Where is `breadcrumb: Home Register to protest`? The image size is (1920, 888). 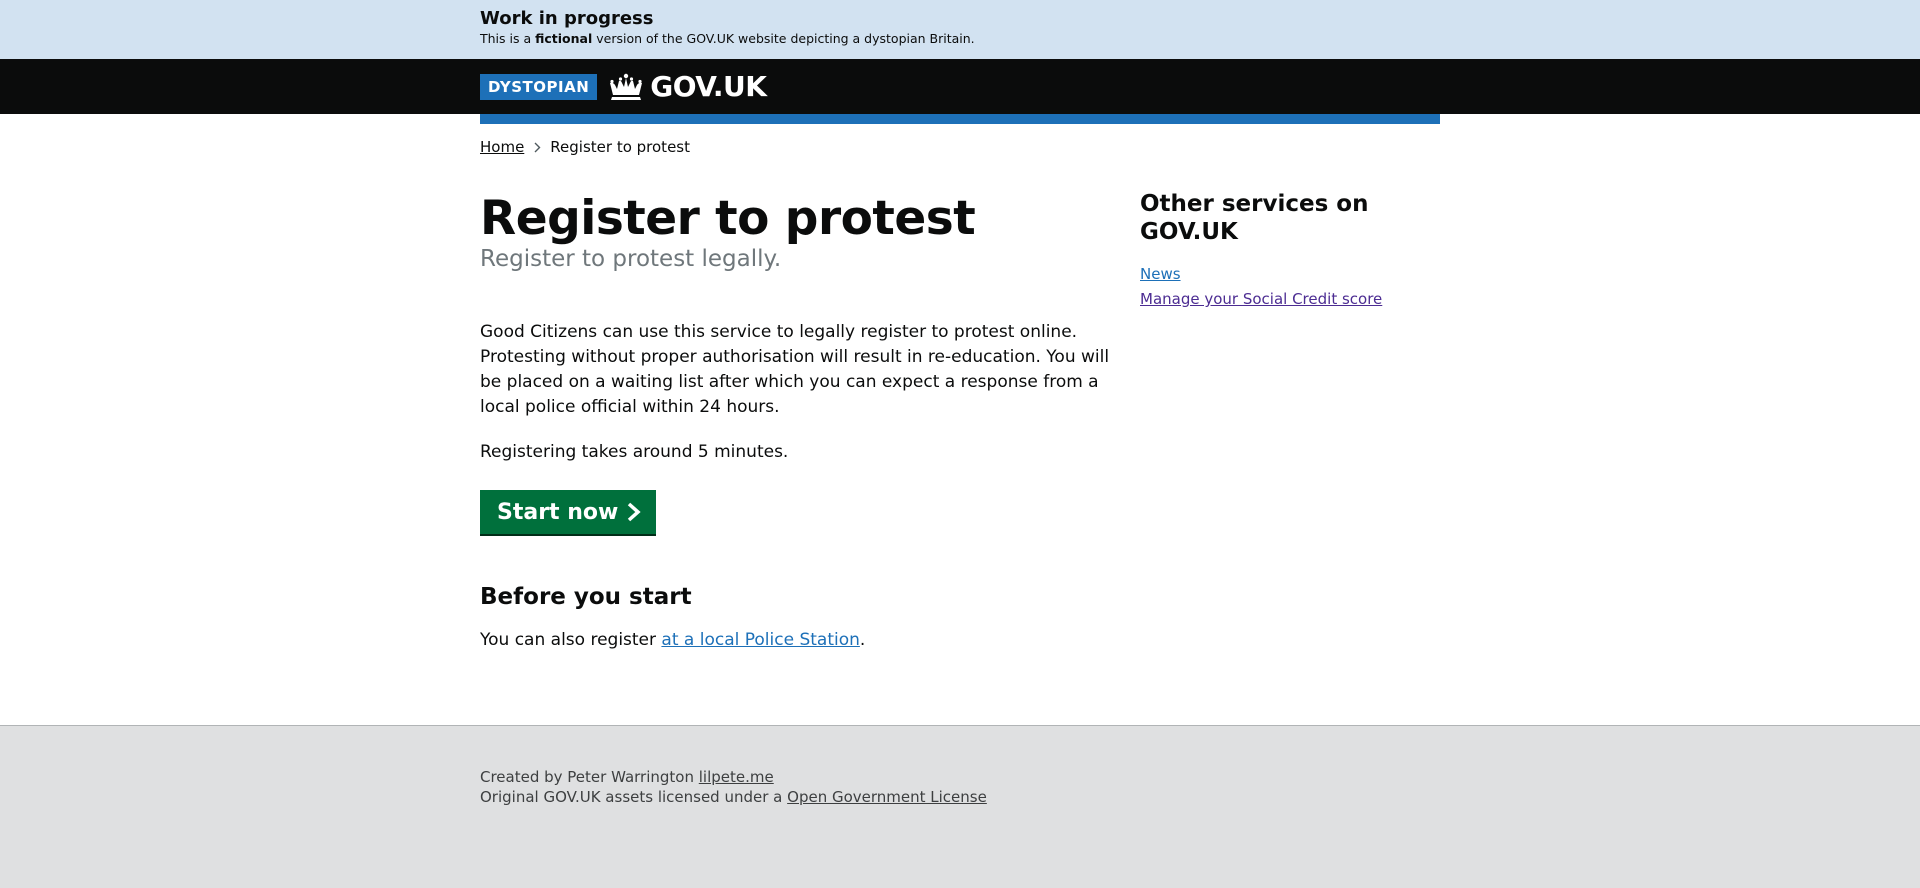 breadcrumb: Home Register to protest is located at coordinates (960, 147).